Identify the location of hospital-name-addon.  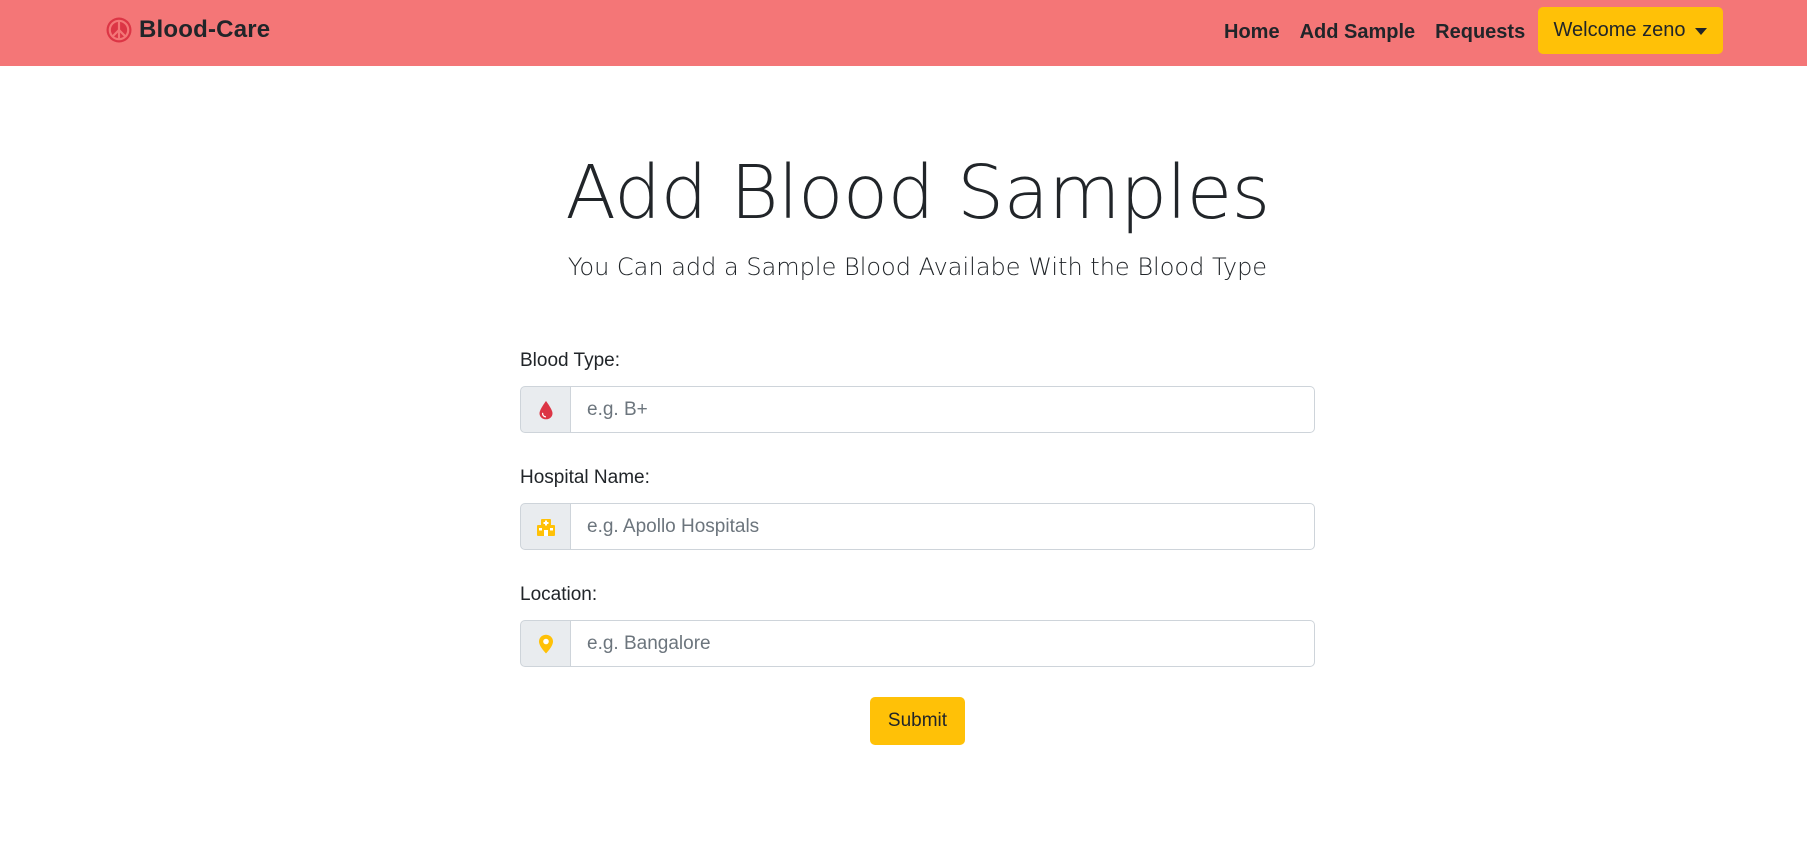
(545, 526).